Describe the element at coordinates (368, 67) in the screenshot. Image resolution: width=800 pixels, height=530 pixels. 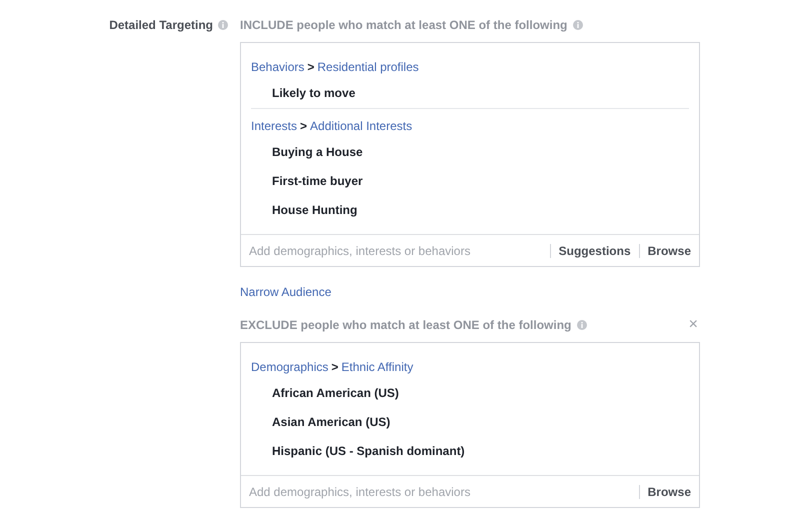
I see `subcategory-link: Residential profiles` at that location.